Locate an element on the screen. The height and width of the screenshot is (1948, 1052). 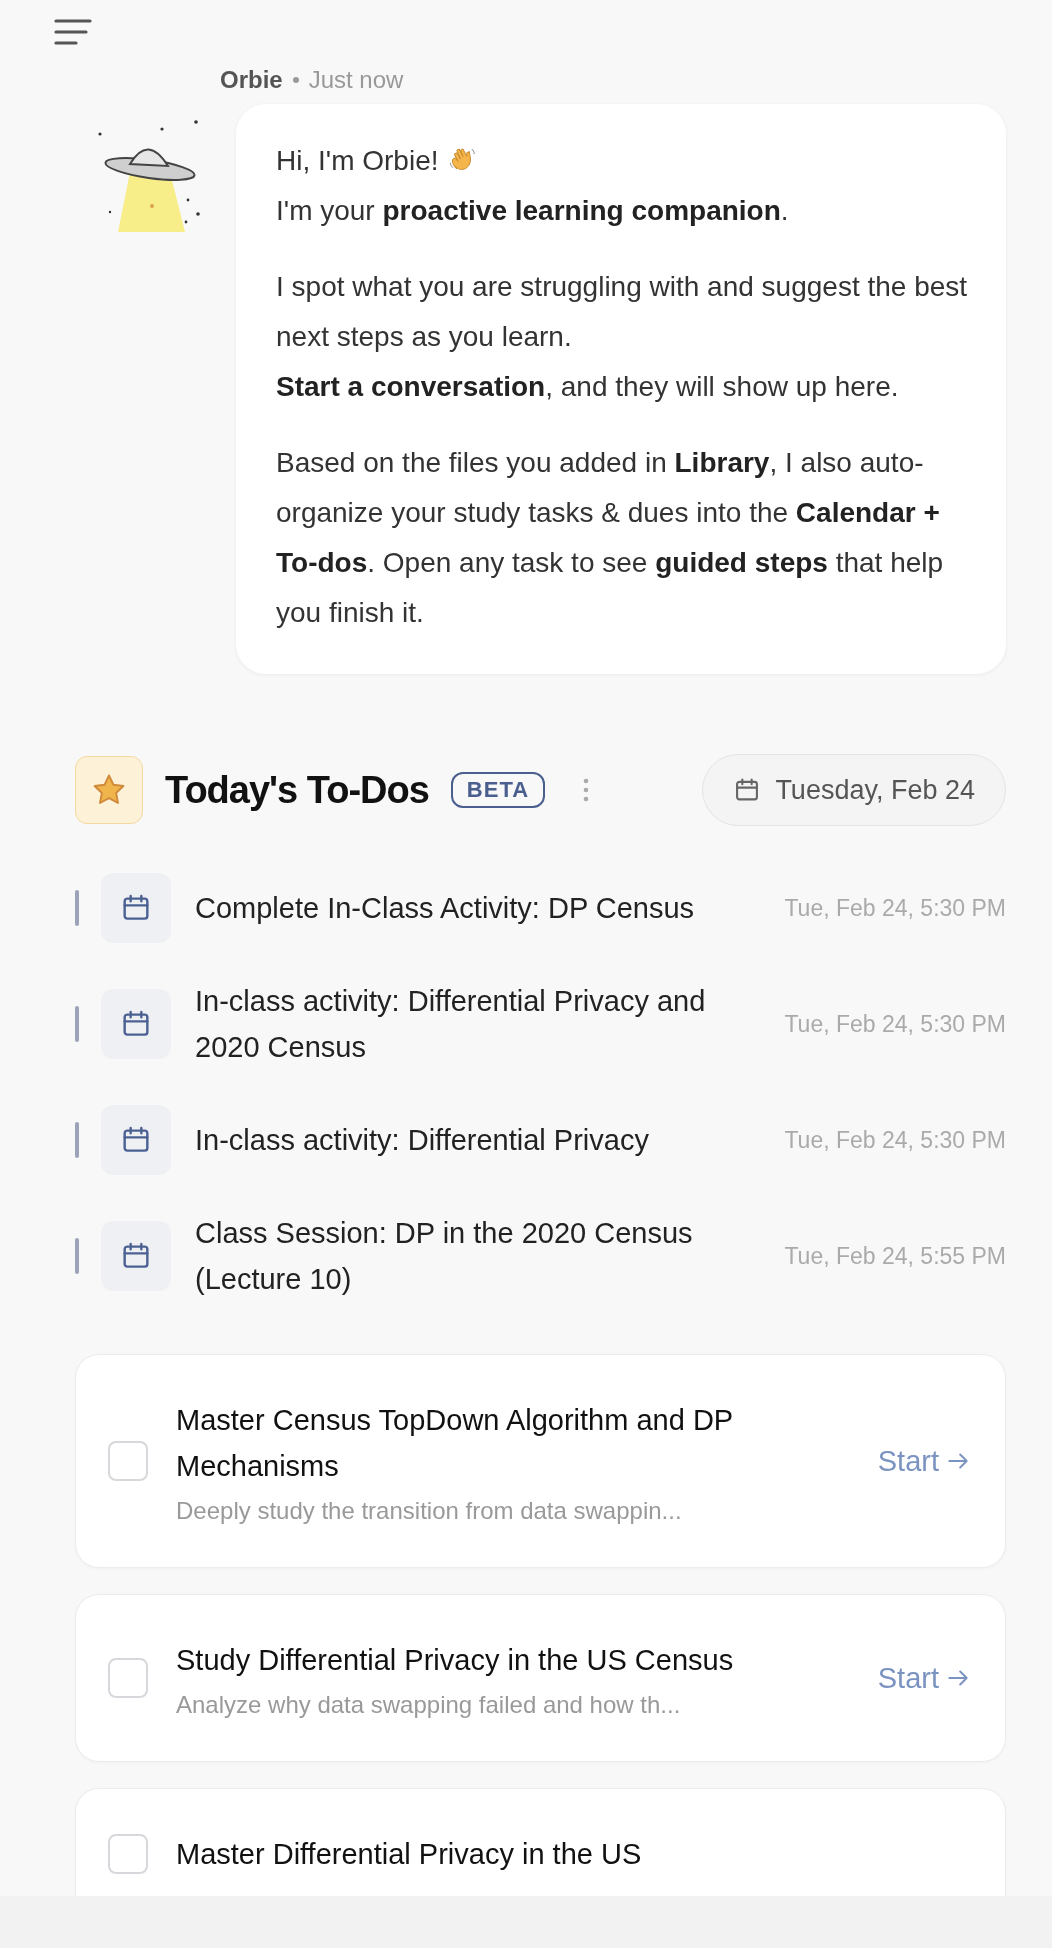
event-title: Class Session: DP in the 2020 Census (Lecture 10) is located at coordinates (482, 1256).